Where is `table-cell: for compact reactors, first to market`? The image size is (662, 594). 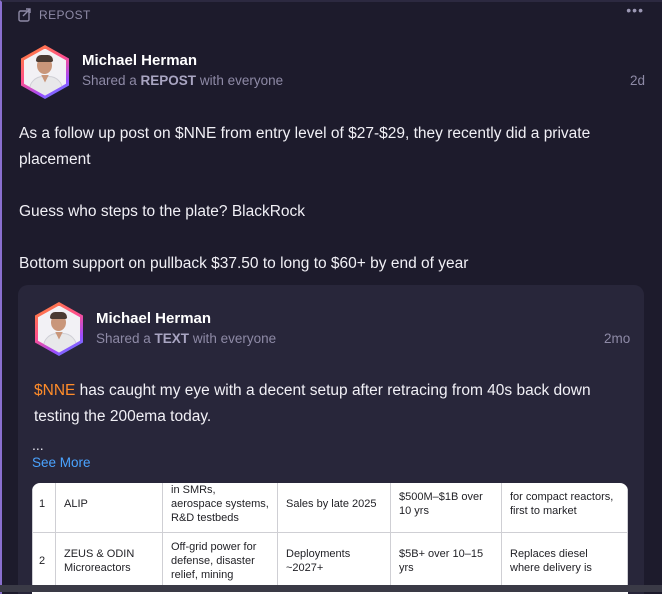
table-cell: for compact reactors, first to market is located at coordinates (564, 508).